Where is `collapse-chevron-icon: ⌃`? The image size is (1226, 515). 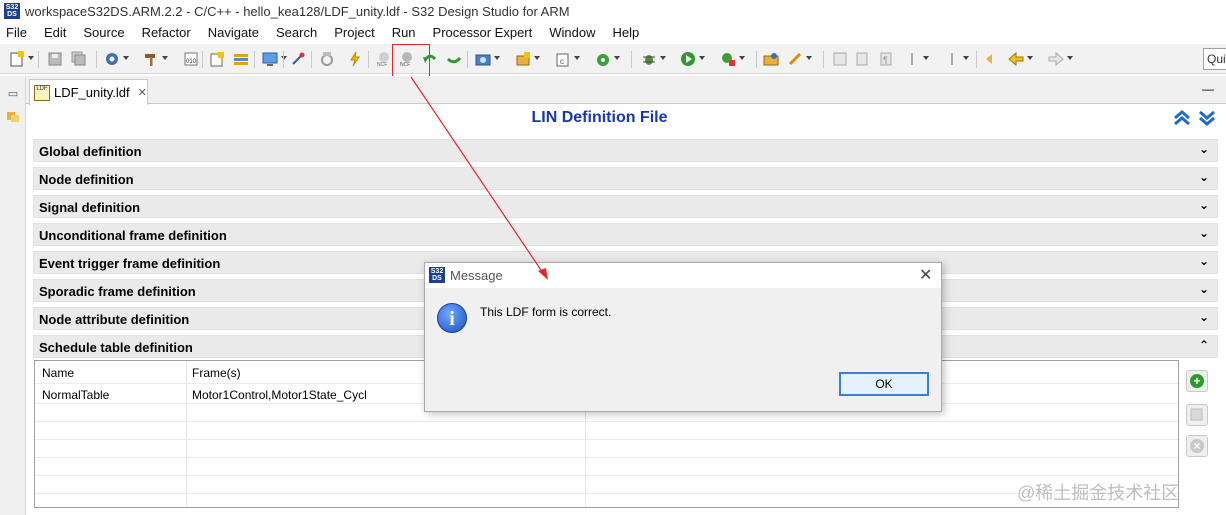
collapse-chevron-icon: ⌃ is located at coordinates (1204, 345).